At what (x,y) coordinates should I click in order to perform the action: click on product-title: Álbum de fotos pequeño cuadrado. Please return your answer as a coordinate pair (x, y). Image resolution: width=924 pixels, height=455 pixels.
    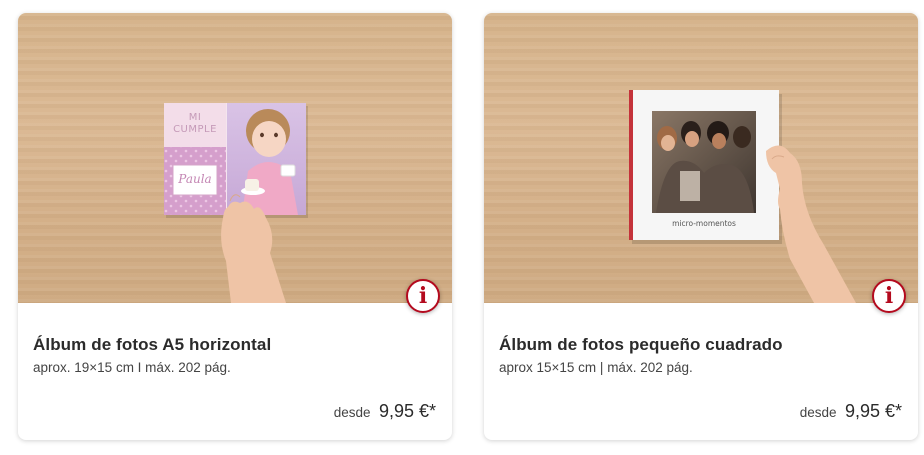
    Looking at the image, I should click on (641, 345).